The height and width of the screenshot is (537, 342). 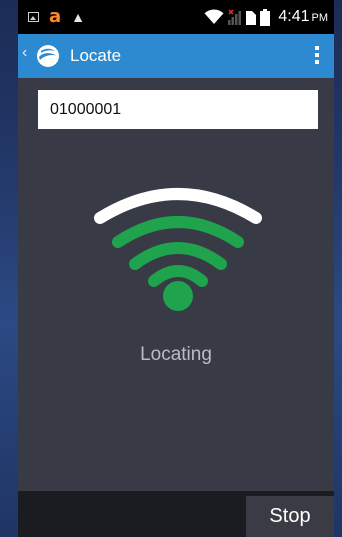 What do you see at coordinates (176, 514) in the screenshot?
I see `bottom-bar: Stop` at bounding box center [176, 514].